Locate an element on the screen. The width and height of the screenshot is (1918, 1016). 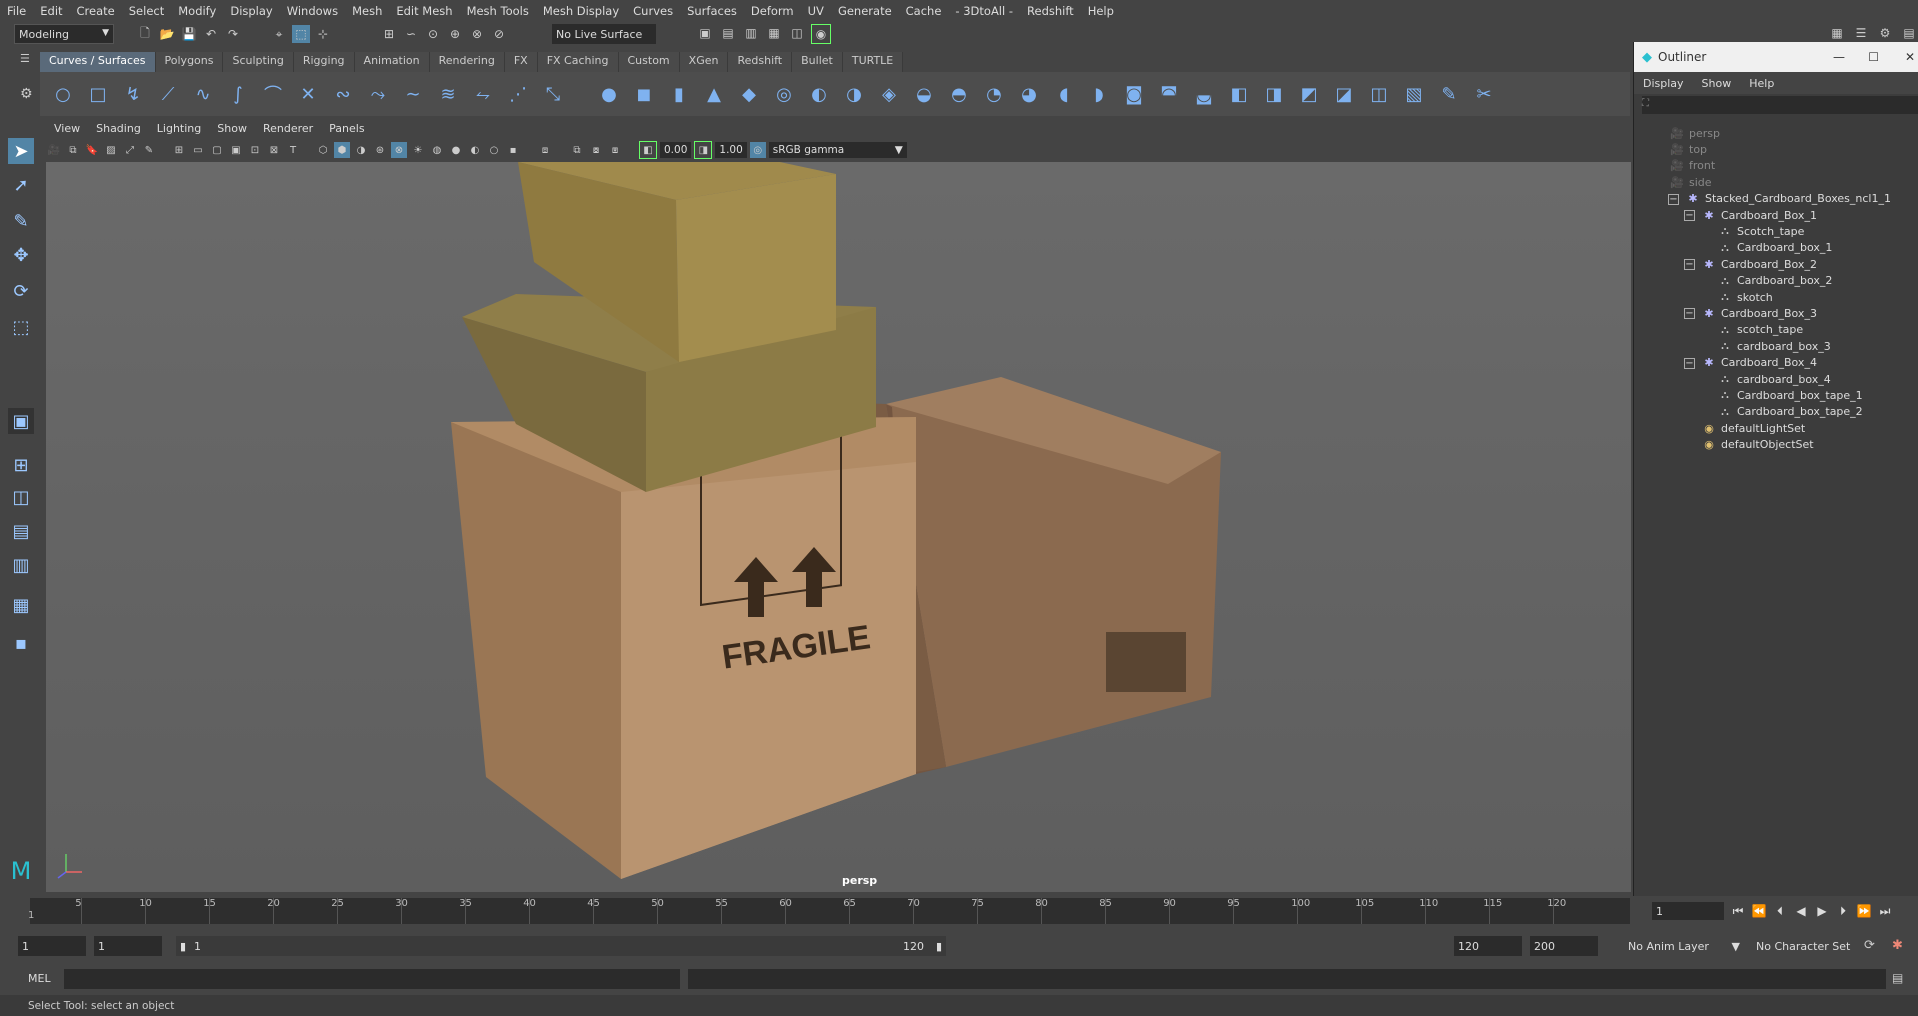
bookmark-icon: 🔖 is located at coordinates (92, 150).